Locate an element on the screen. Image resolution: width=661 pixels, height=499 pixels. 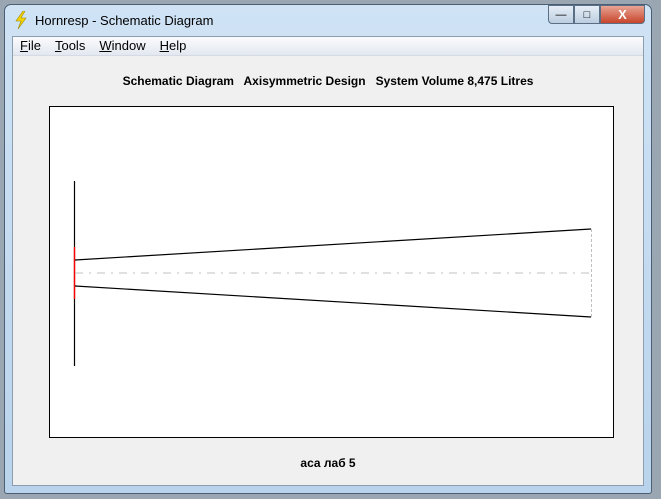
diagram-footer-label: аса лаб 5 is located at coordinates (328, 463).